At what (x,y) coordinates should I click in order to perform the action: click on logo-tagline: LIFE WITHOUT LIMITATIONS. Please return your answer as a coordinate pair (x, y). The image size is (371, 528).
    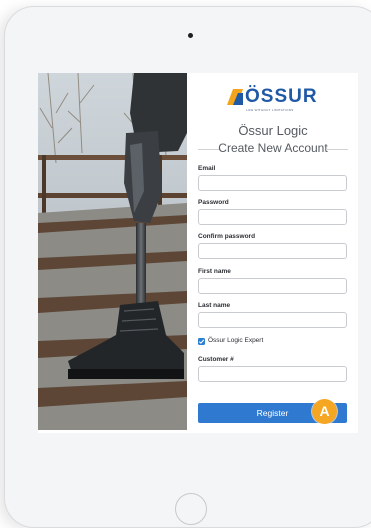
    Looking at the image, I should click on (270, 110).